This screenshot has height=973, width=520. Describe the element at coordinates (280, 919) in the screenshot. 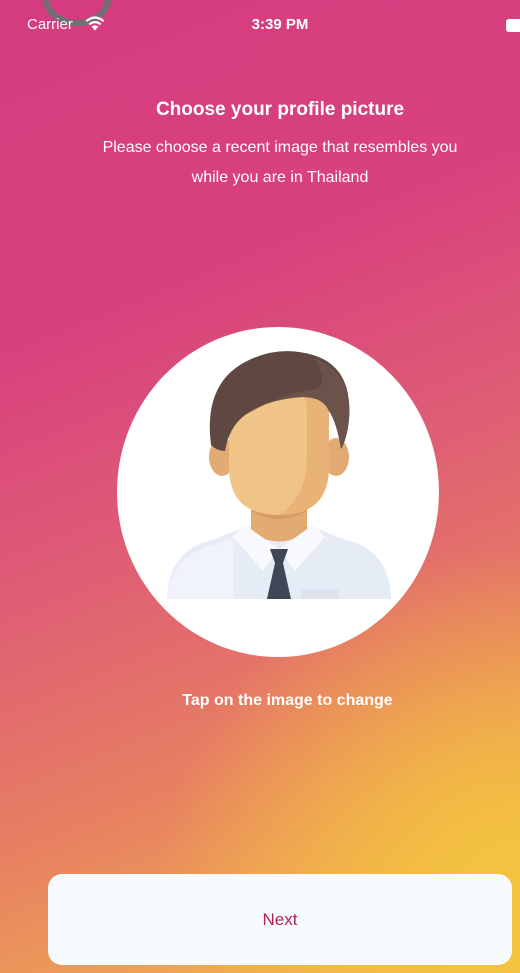

I see `next-button: Next` at that location.